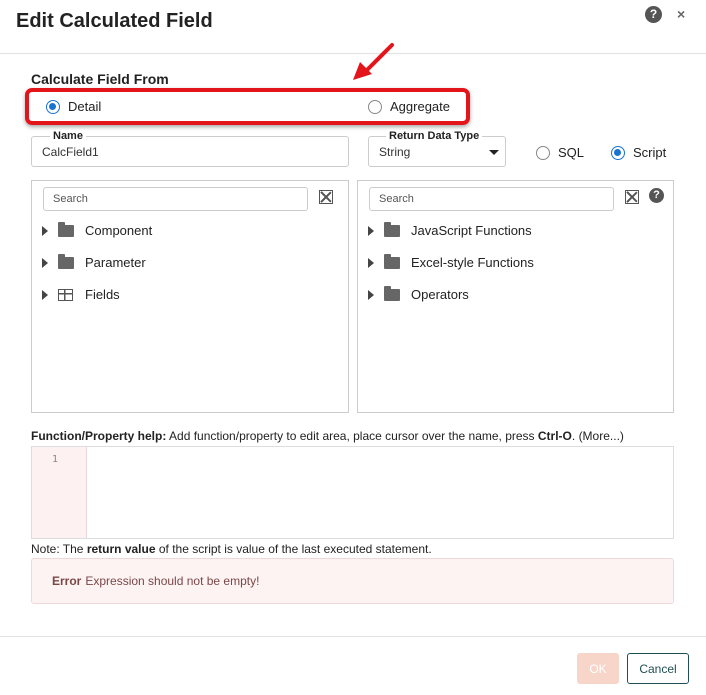 The height and width of the screenshot is (695, 706). Describe the element at coordinates (494, 152) in the screenshot. I see `chevron-down-icon` at that location.